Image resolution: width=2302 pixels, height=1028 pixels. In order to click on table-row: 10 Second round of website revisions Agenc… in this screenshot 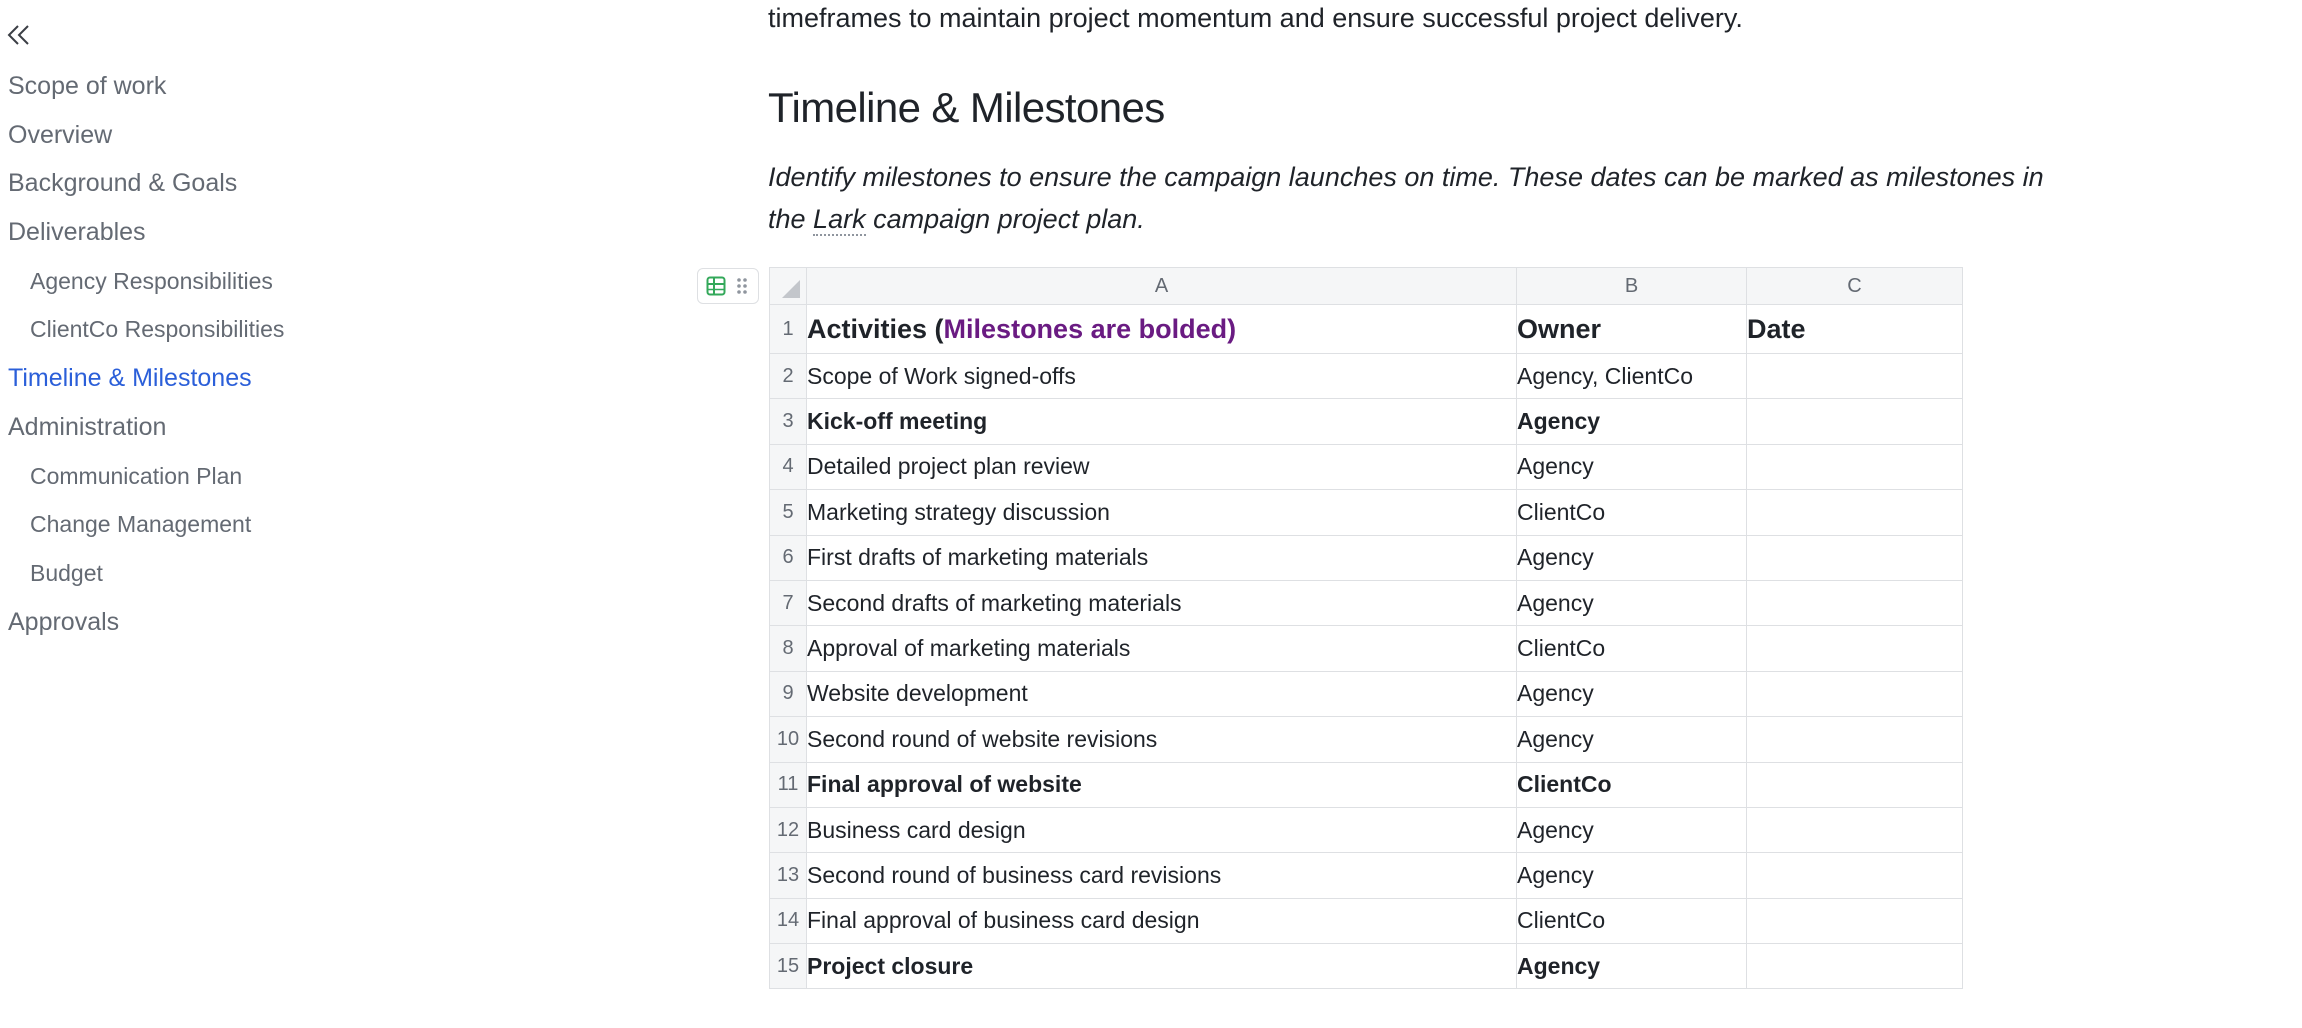, I will do `click(1366, 739)`.